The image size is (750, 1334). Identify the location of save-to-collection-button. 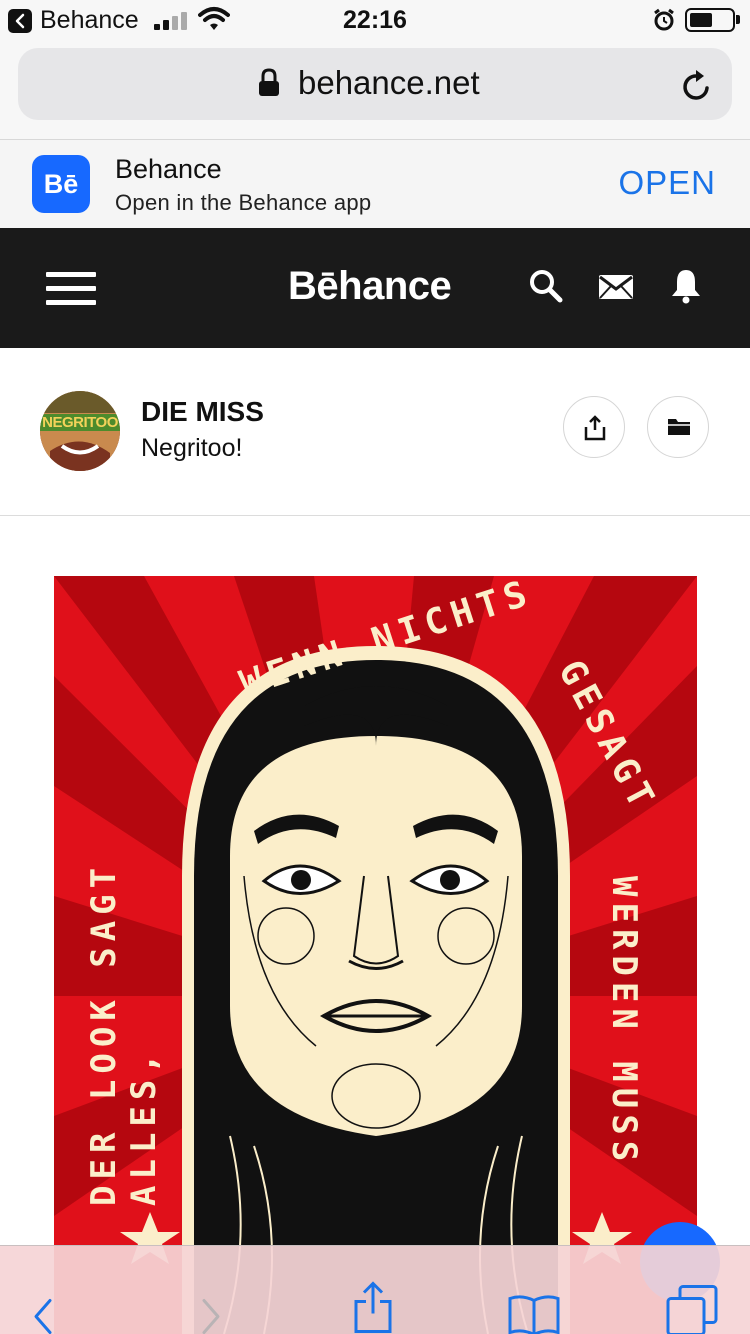
(678, 427).